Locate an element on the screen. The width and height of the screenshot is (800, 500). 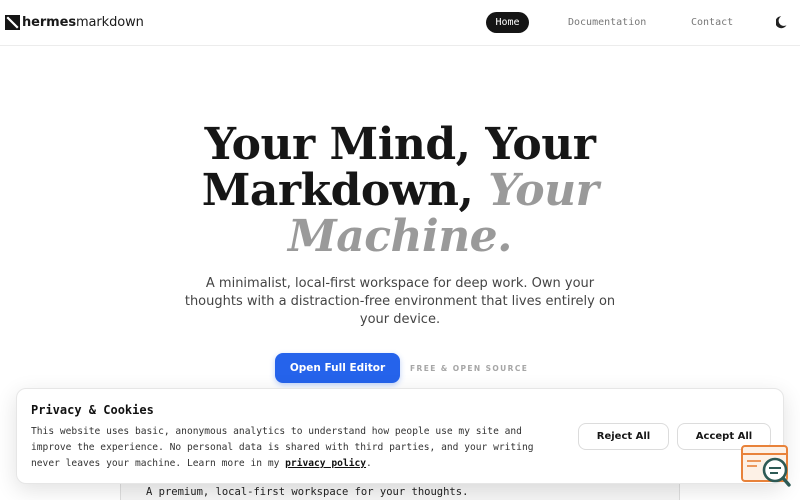
logo-text: hermesmarkdown is located at coordinates (83, 22).